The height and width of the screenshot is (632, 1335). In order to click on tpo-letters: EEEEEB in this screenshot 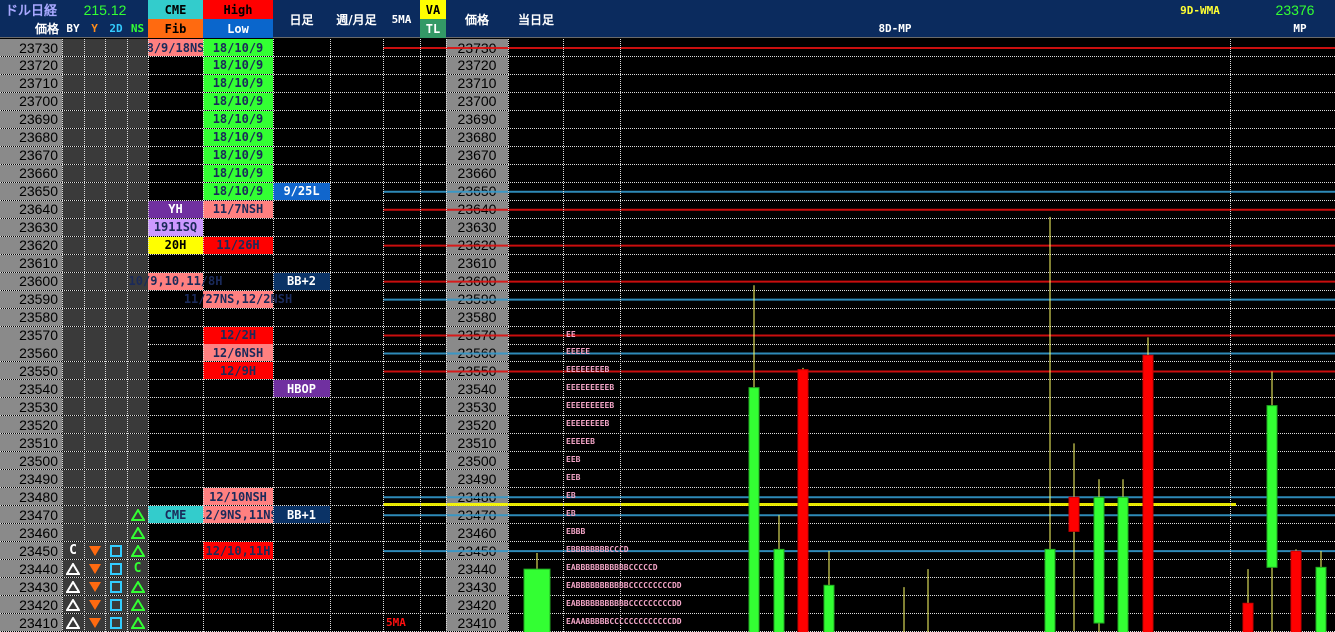, I will do `click(580, 442)`.